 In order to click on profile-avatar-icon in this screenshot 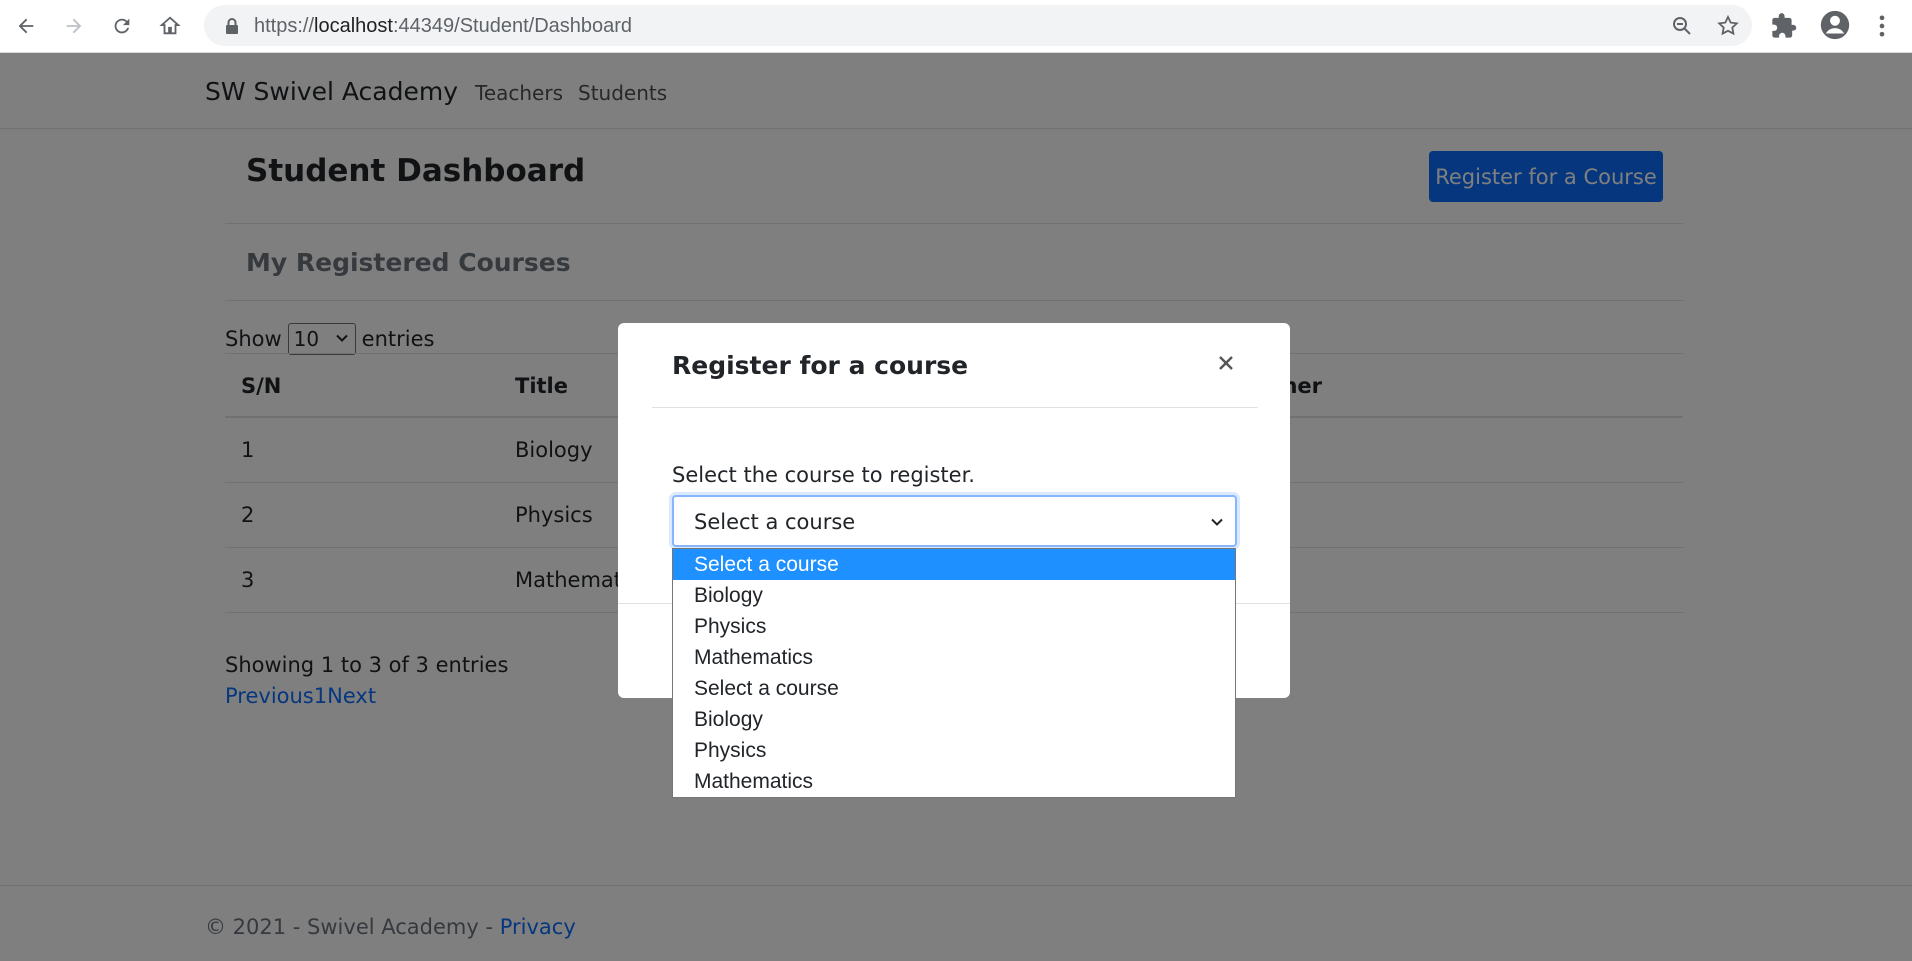, I will do `click(1835, 25)`.